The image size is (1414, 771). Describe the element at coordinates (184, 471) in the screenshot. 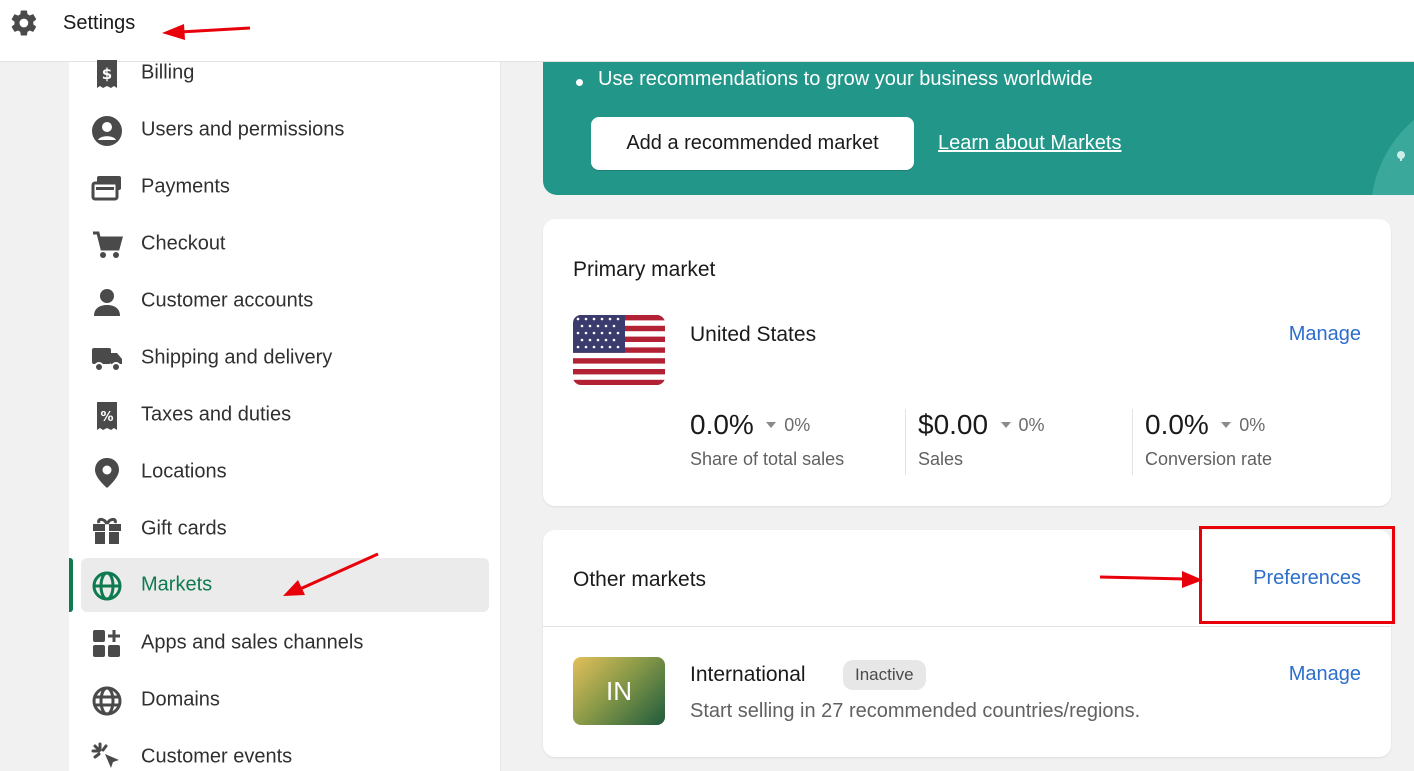

I see `sidebar-item-label: Locations` at that location.